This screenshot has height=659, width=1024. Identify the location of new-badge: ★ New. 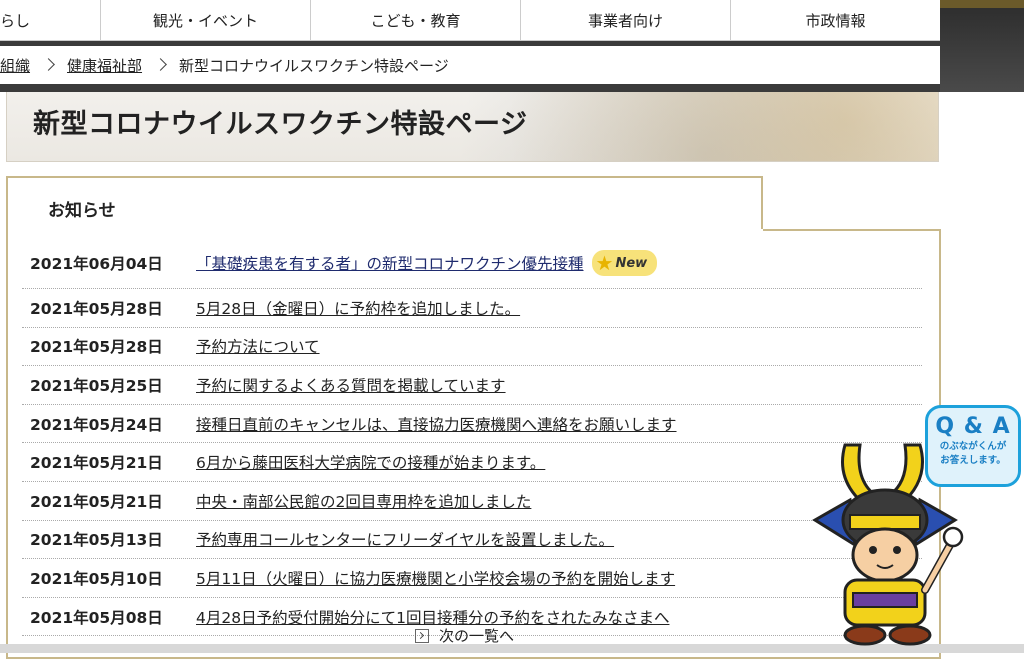
(624, 263).